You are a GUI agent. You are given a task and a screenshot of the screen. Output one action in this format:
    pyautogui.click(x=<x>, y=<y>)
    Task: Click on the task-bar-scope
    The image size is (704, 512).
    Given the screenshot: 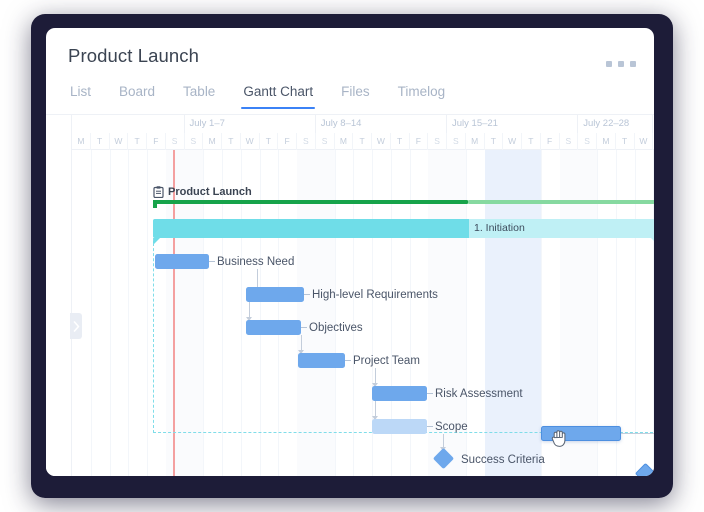 What is the action you would take?
    pyautogui.click(x=399, y=426)
    